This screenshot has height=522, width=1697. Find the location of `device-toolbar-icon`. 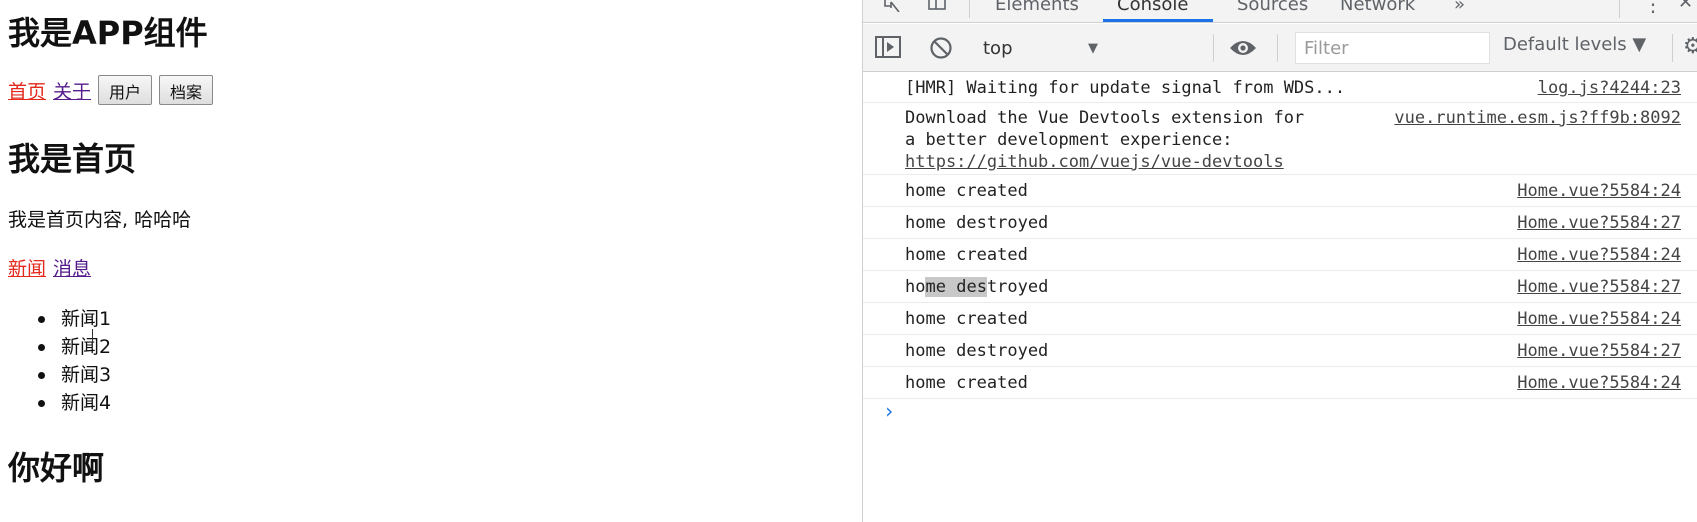

device-toolbar-icon is located at coordinates (938, 8).